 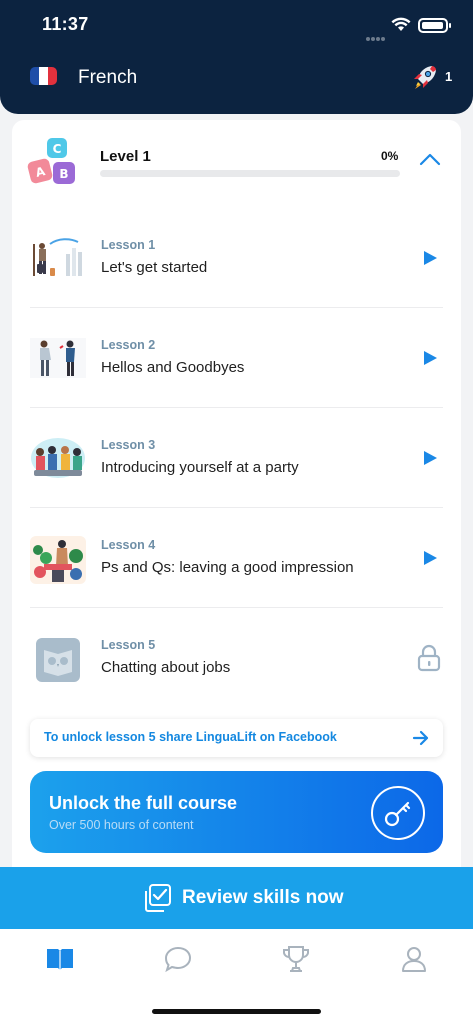 I want to click on arrow-right-icon, so click(x=421, y=740).